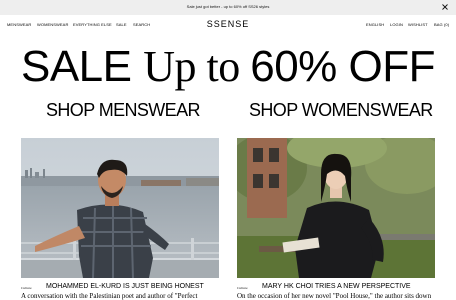  Describe the element at coordinates (418, 24) in the screenshot. I see `nav-wishlist: WISHLIST` at that location.